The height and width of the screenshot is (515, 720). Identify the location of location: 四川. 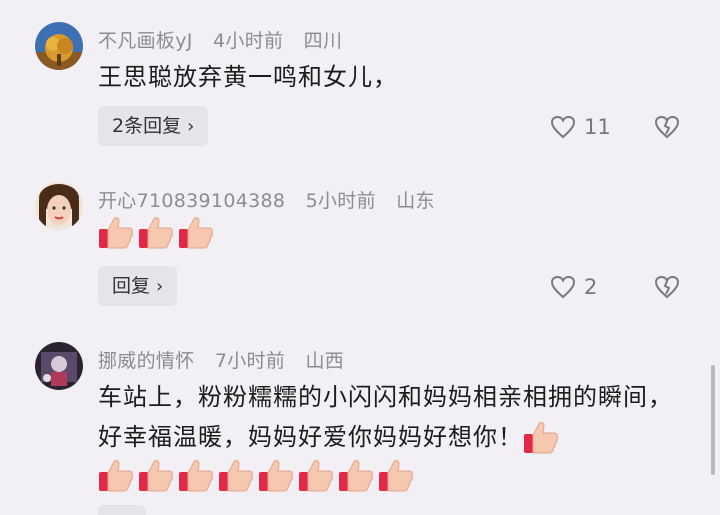
(323, 41).